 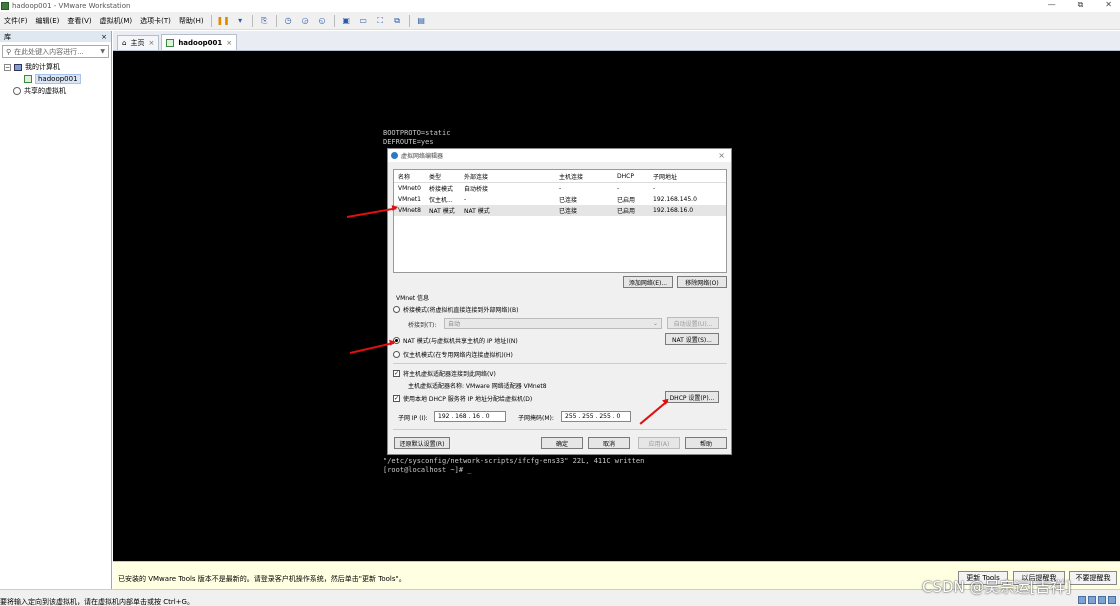 What do you see at coordinates (155, 21) in the screenshot?
I see `menu-tabs: 选项卡(T)` at bounding box center [155, 21].